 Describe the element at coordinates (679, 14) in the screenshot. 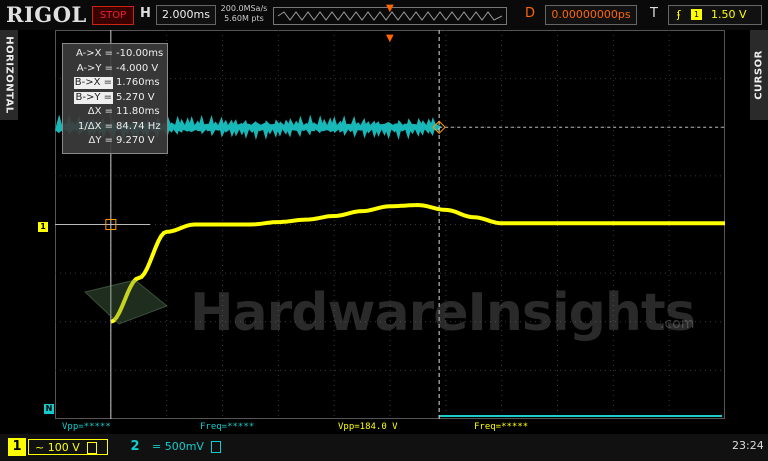

I see `rising-edge-icon: ʄ` at that location.